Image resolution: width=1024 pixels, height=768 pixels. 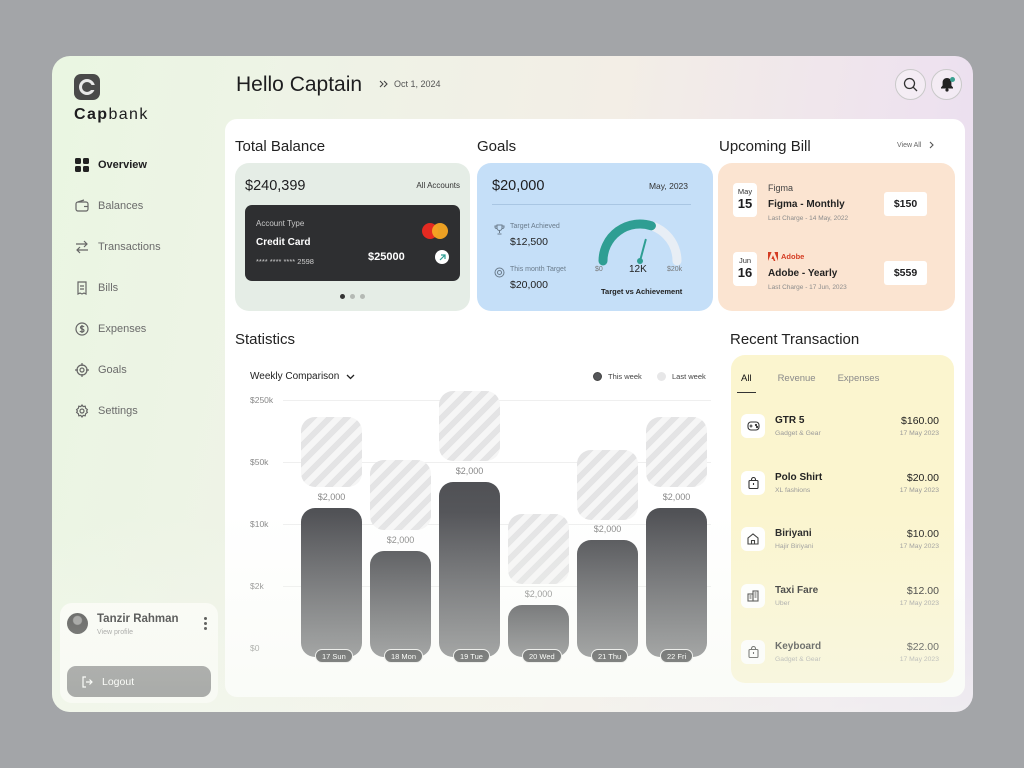 I want to click on bill-name: Adobe - Yearly, so click(x=803, y=273).